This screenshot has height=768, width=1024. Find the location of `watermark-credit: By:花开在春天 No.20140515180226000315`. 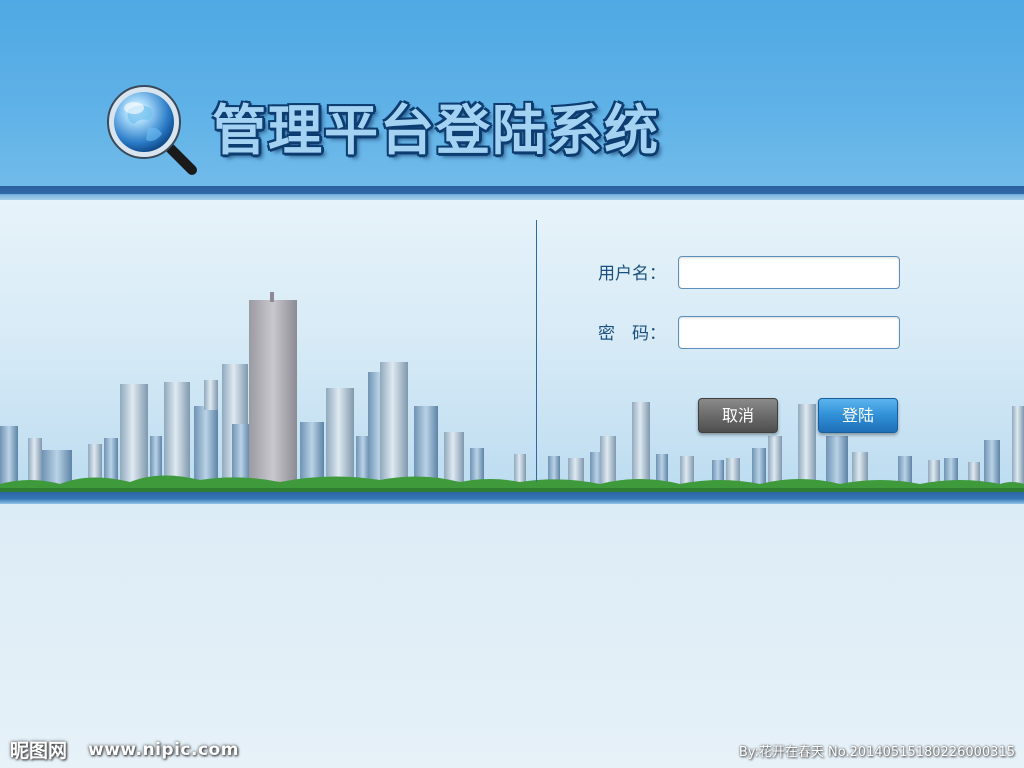

watermark-credit: By:花开在春天 No.20140515180226000315 is located at coordinates (876, 752).